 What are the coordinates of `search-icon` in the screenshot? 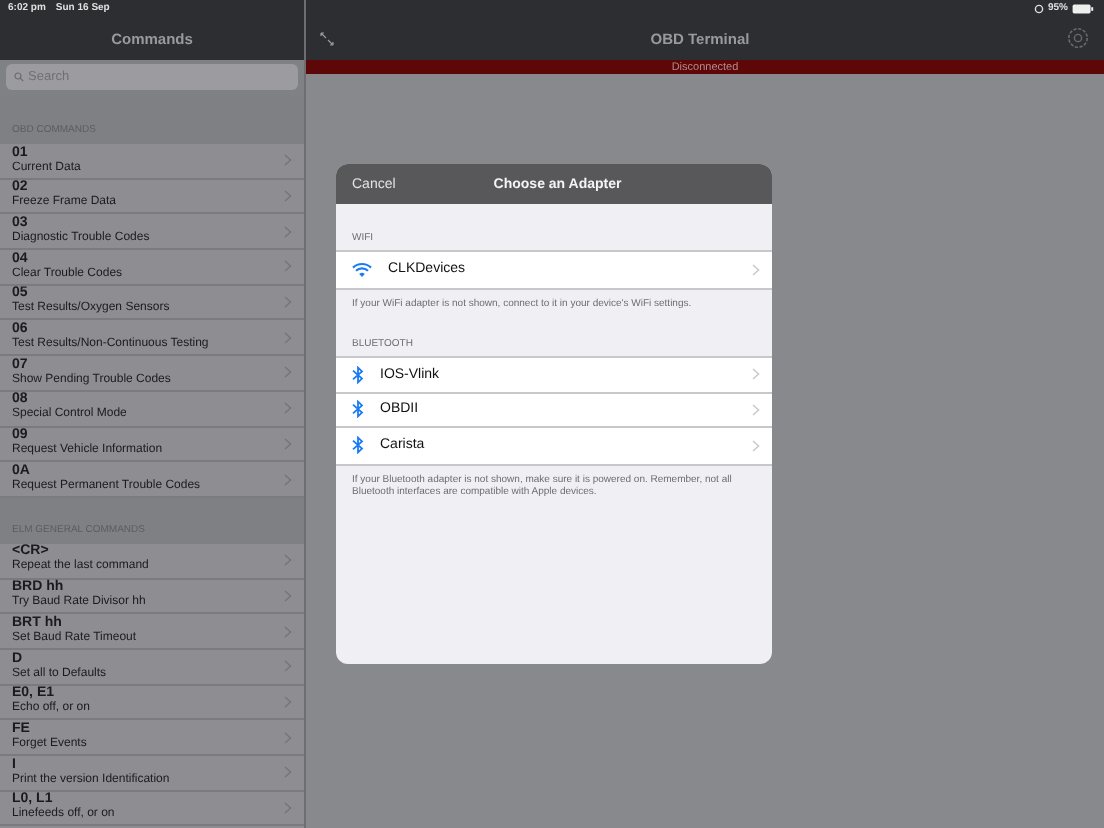 It's located at (19, 77).